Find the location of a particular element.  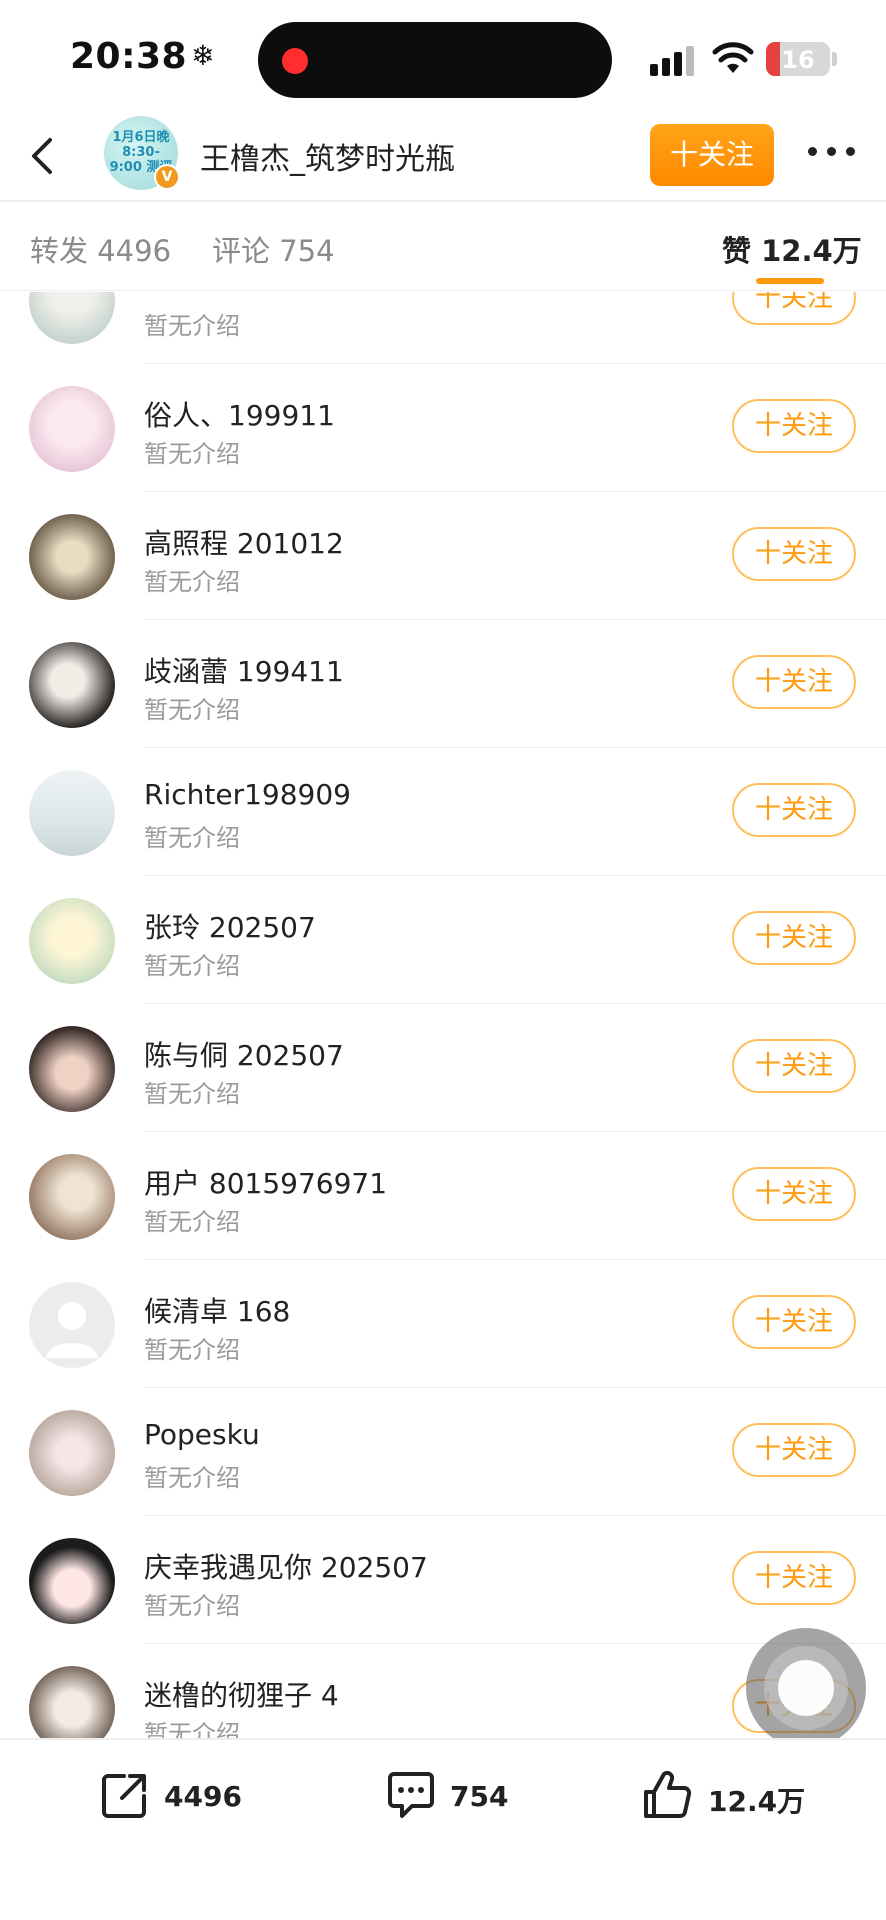

comment-icon is located at coordinates (411, 1795).